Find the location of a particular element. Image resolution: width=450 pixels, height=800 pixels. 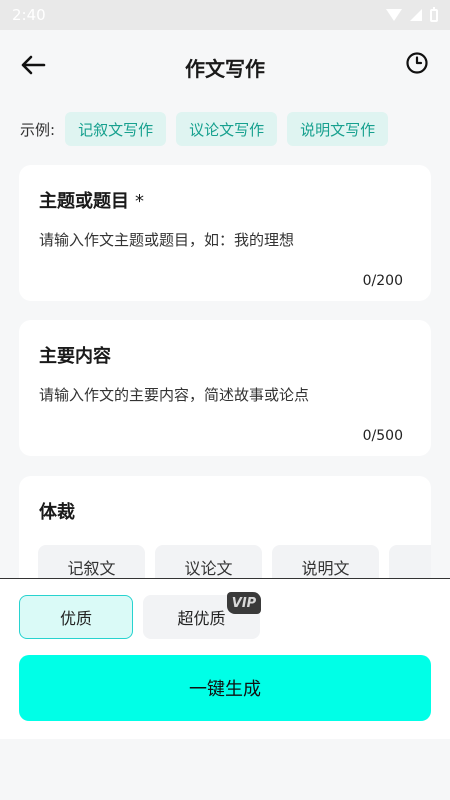

quality-option-premium: 超优质 VIP is located at coordinates (202, 615).